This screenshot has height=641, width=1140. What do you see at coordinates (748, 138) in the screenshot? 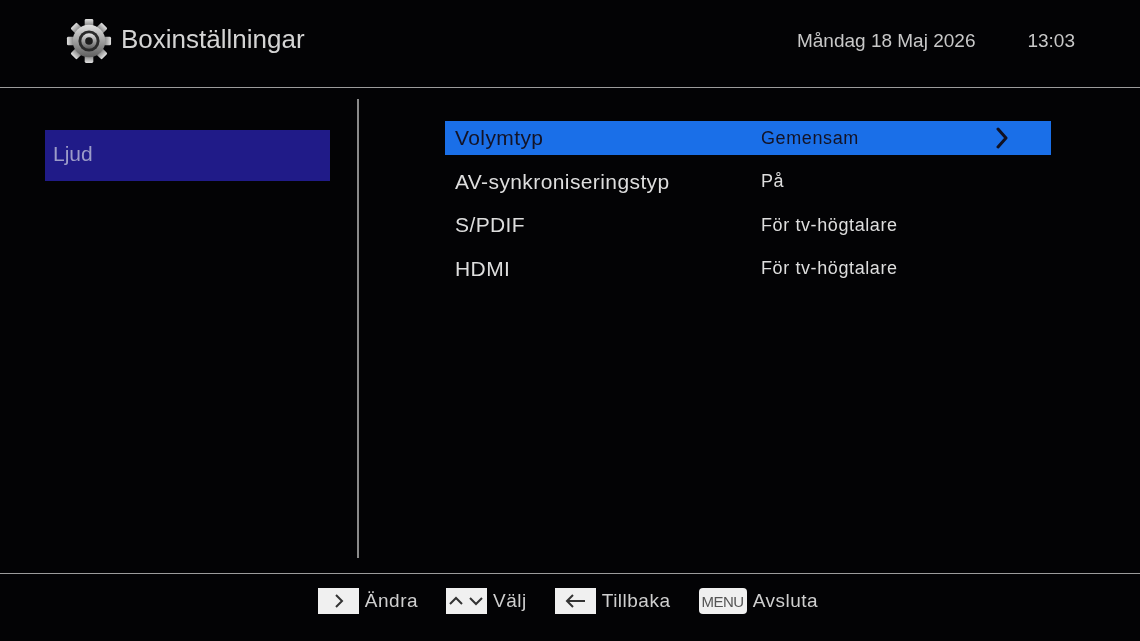
I see `setting-row: Volymtyp Gemensam` at bounding box center [748, 138].